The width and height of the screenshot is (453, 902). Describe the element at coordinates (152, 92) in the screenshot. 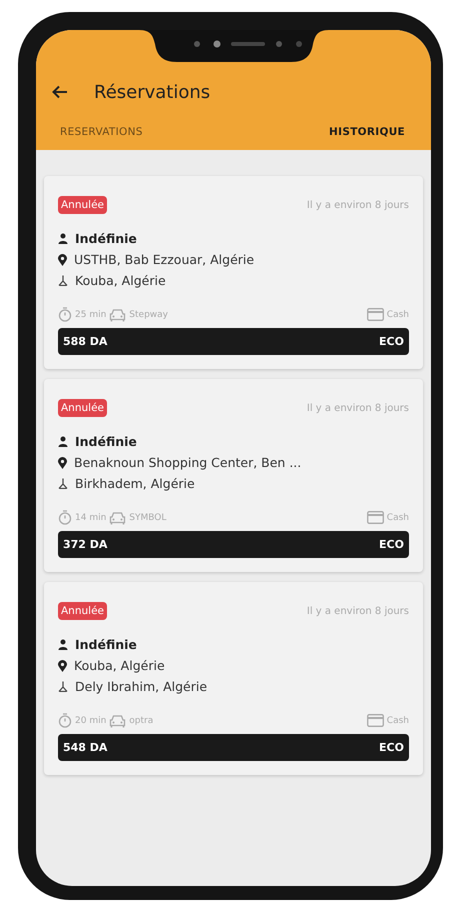

I see `screen-title: Réservations` at that location.